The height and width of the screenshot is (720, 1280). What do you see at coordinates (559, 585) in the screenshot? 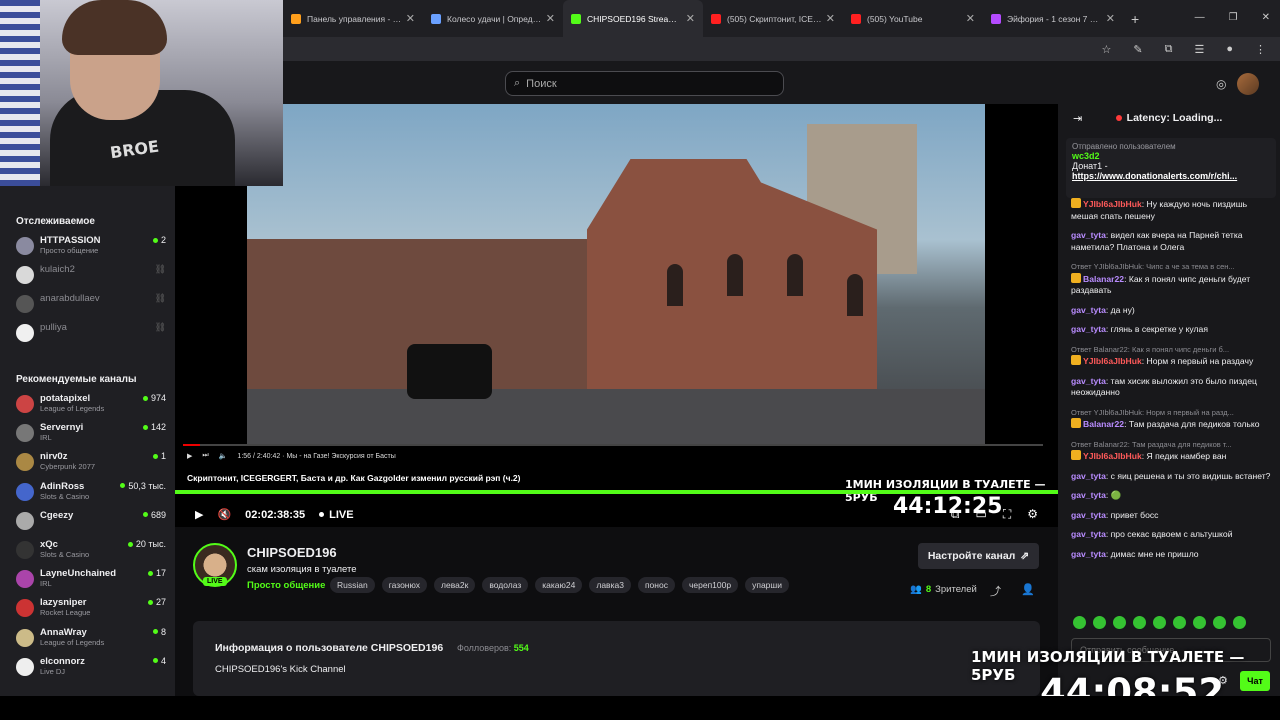
I see `stream-tag: какаю24` at bounding box center [559, 585].